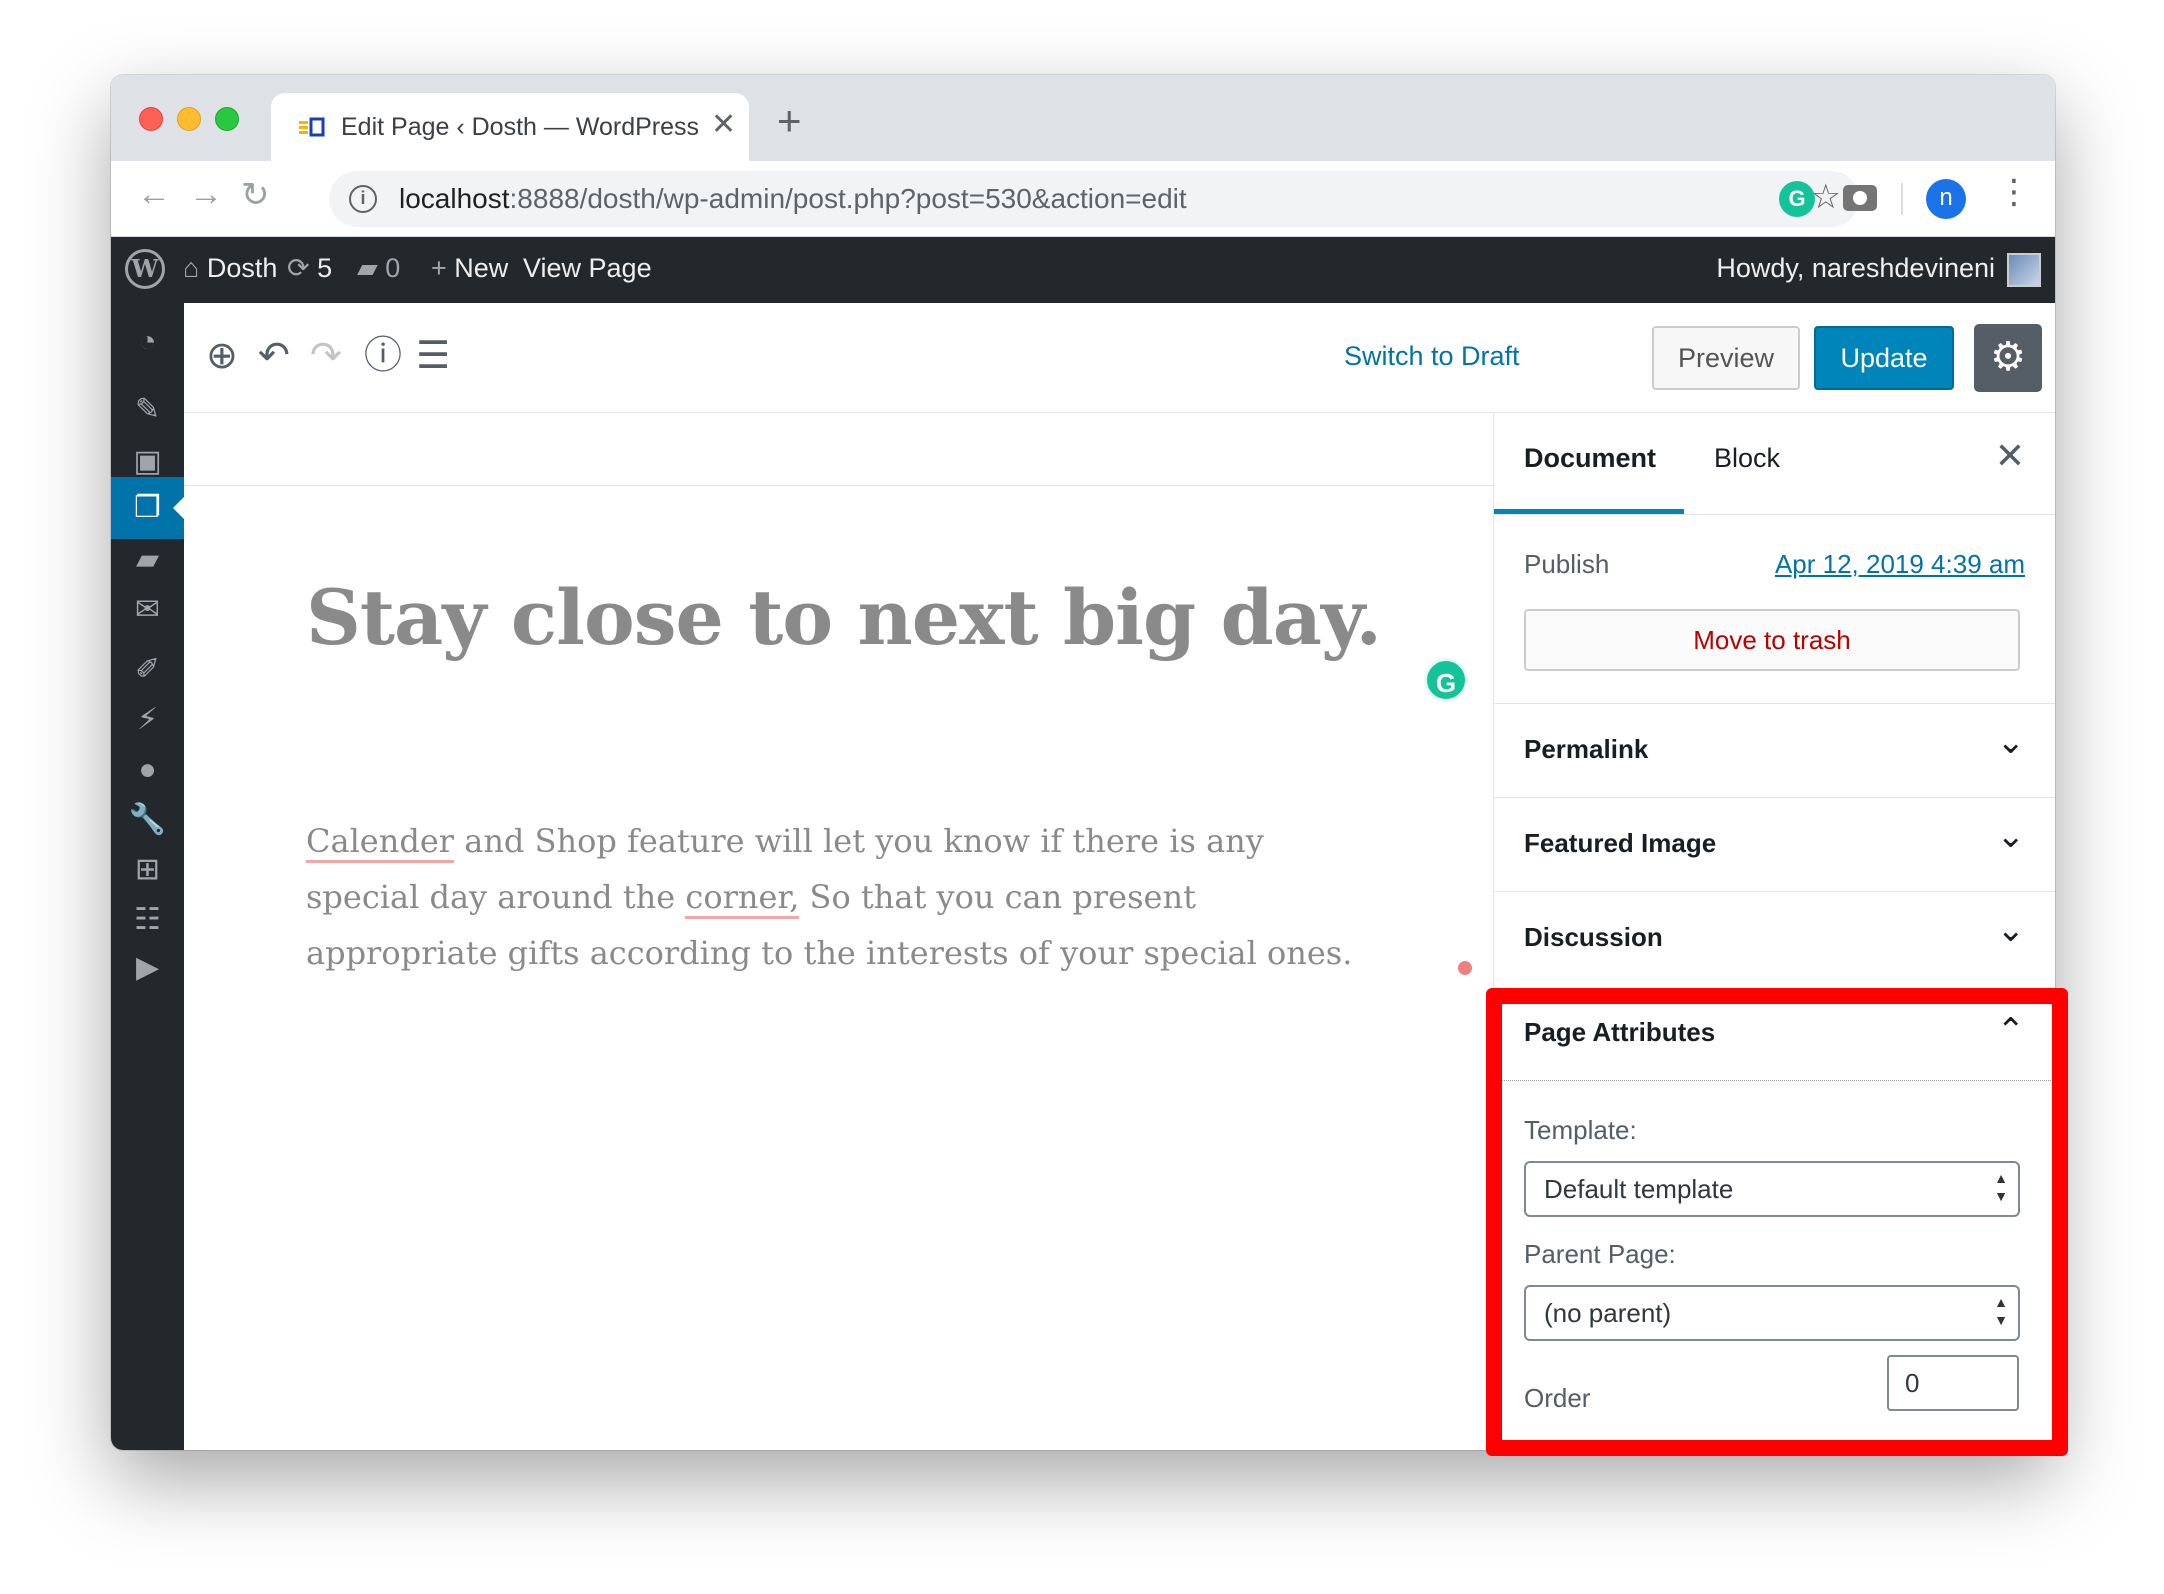 Image resolution: width=2164 pixels, height=1594 pixels. I want to click on gear-icon: ⚙, so click(2008, 357).